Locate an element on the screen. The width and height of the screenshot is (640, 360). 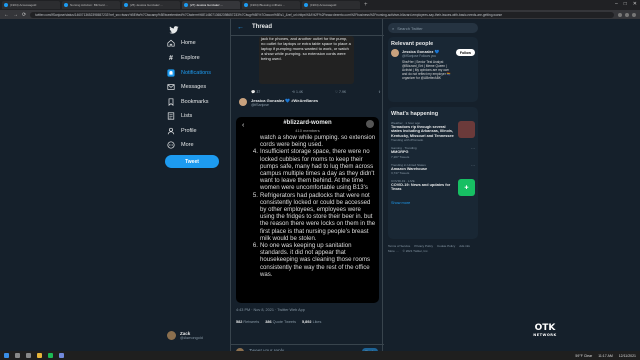
reload-button: ⟳ is located at coordinates (24, 15).